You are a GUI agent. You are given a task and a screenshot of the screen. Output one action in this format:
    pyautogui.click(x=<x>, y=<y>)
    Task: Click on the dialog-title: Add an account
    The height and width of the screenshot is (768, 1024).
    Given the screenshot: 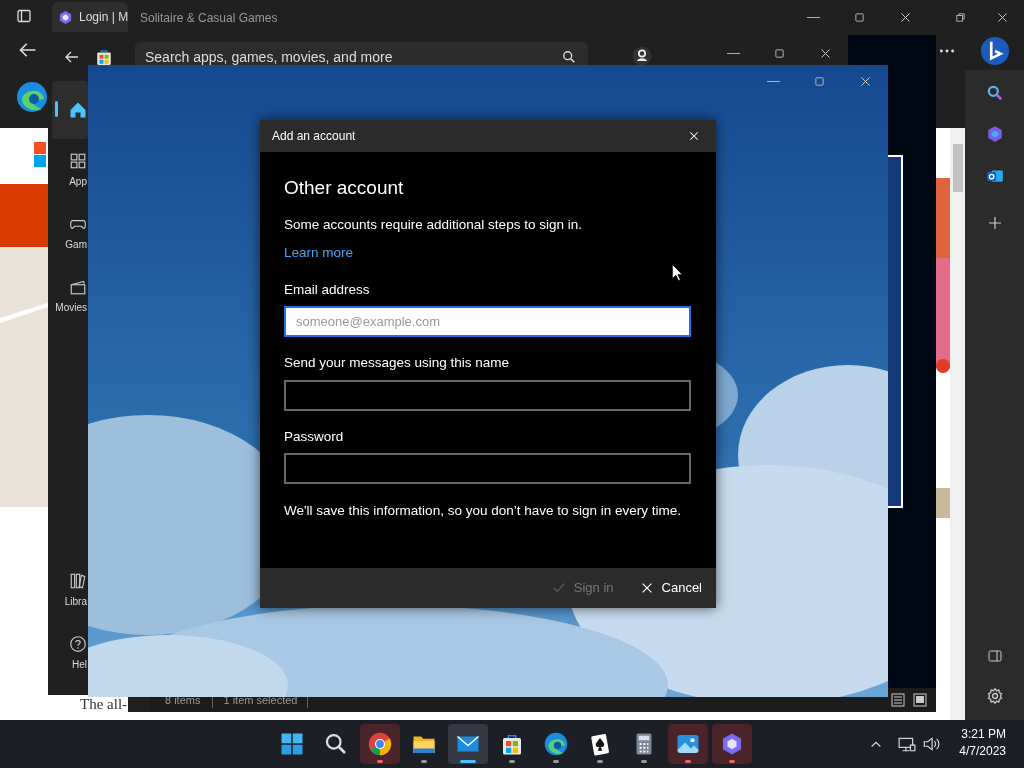 What is the action you would take?
    pyautogui.click(x=314, y=136)
    